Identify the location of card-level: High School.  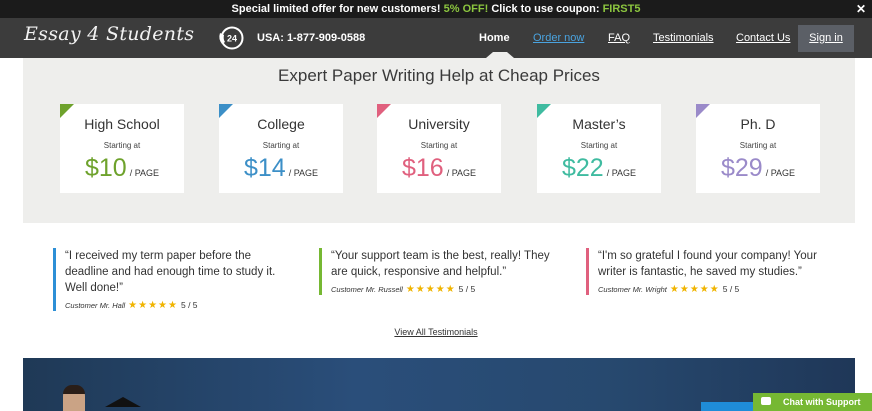
(122, 124).